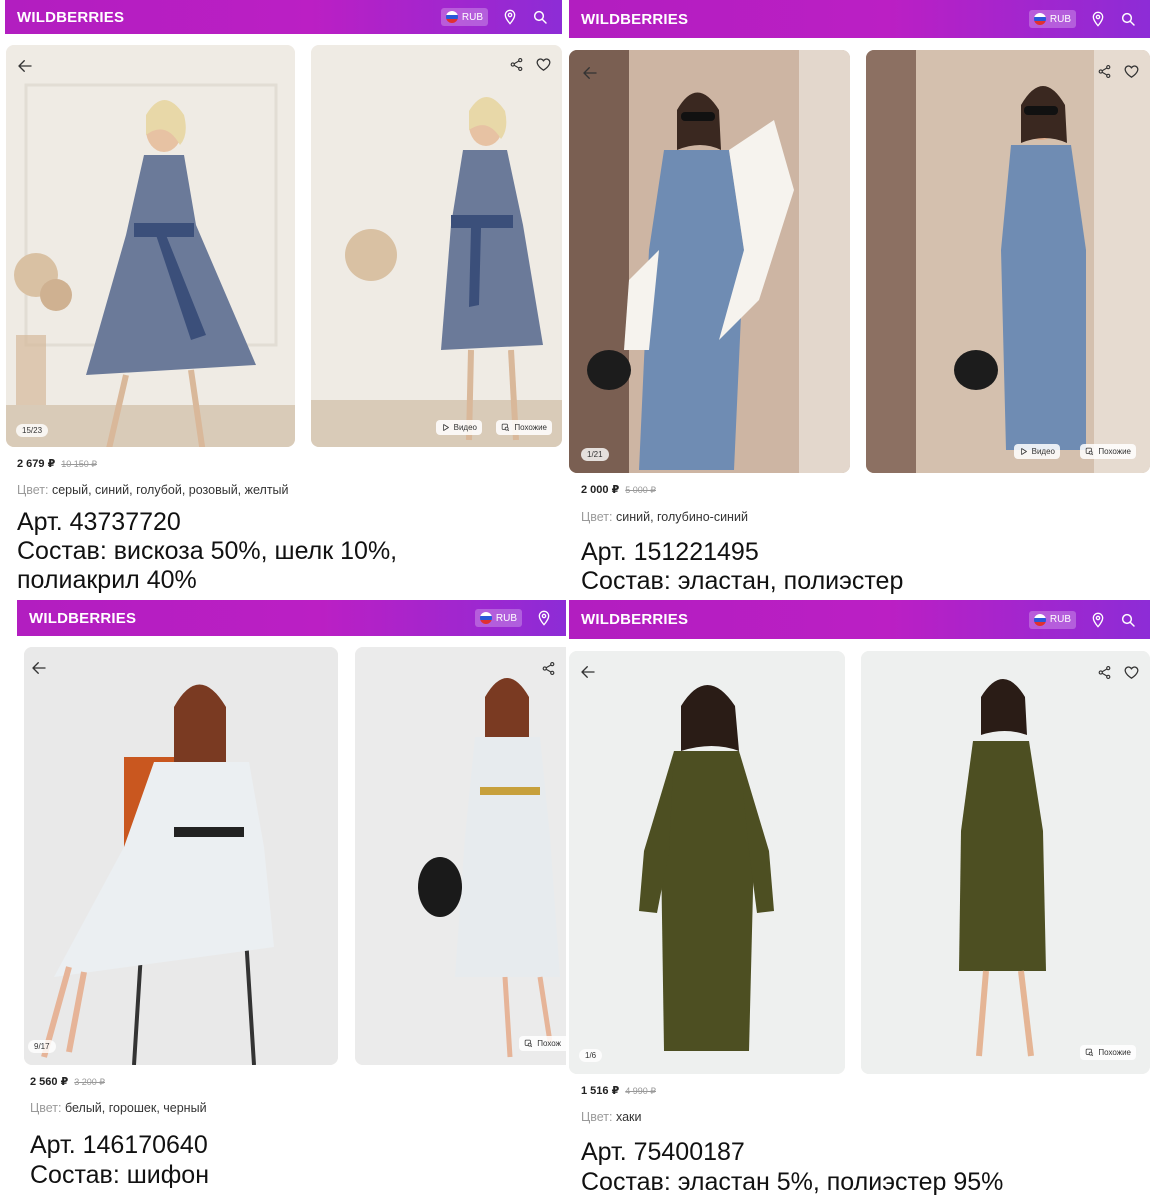  What do you see at coordinates (663, 1152) in the screenshot?
I see `article-number: Арт. 75400187` at bounding box center [663, 1152].